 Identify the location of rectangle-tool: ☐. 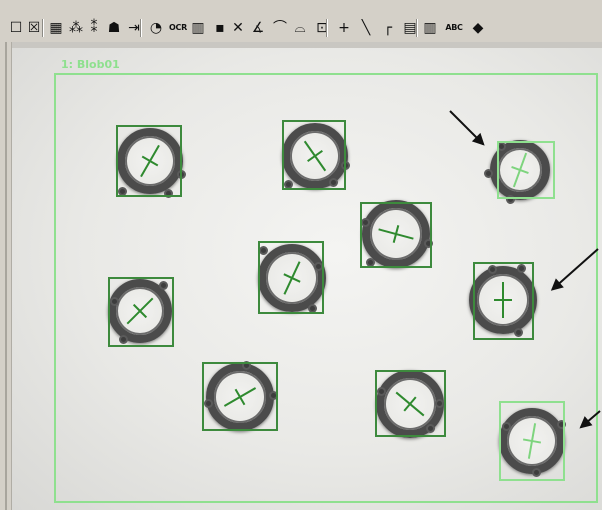
(16, 28).